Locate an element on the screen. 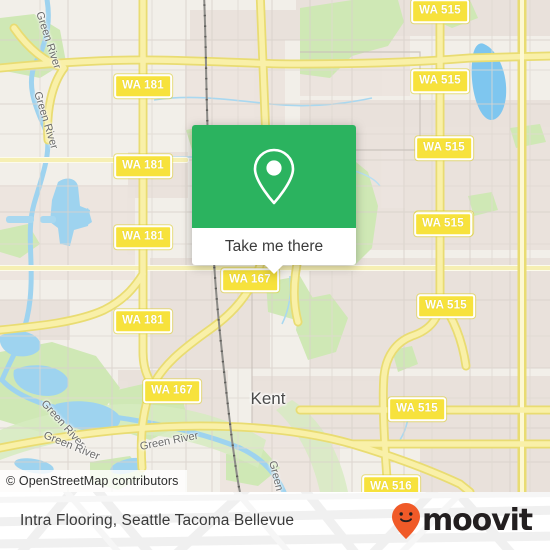 The width and height of the screenshot is (550, 550). moovit-logo: moovit is located at coordinates (462, 521).